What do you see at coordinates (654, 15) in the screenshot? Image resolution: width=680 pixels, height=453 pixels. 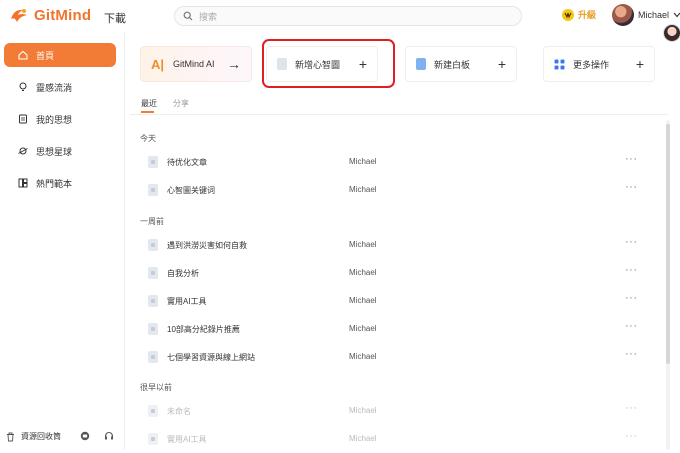 I see `user-name: Michael` at bounding box center [654, 15].